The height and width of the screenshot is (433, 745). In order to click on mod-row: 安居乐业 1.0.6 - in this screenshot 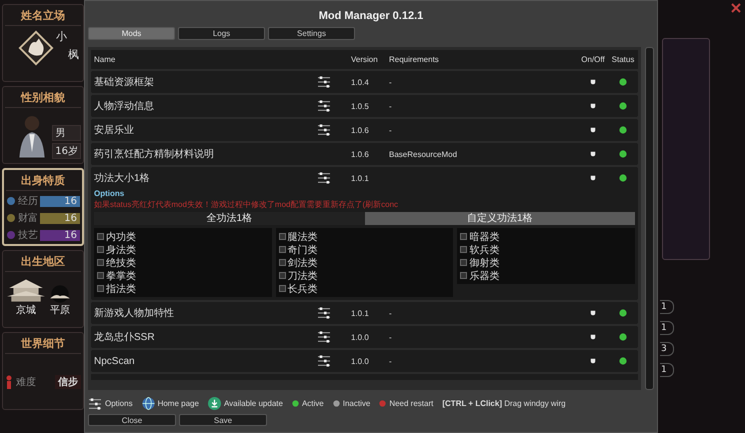, I will do `click(364, 130)`.